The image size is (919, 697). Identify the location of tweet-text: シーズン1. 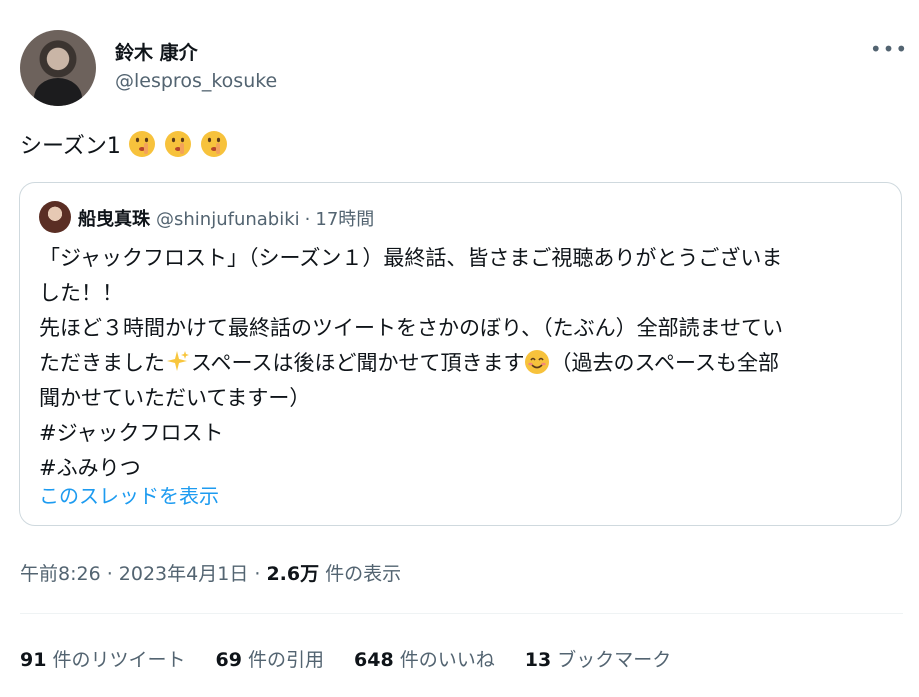
(124, 144).